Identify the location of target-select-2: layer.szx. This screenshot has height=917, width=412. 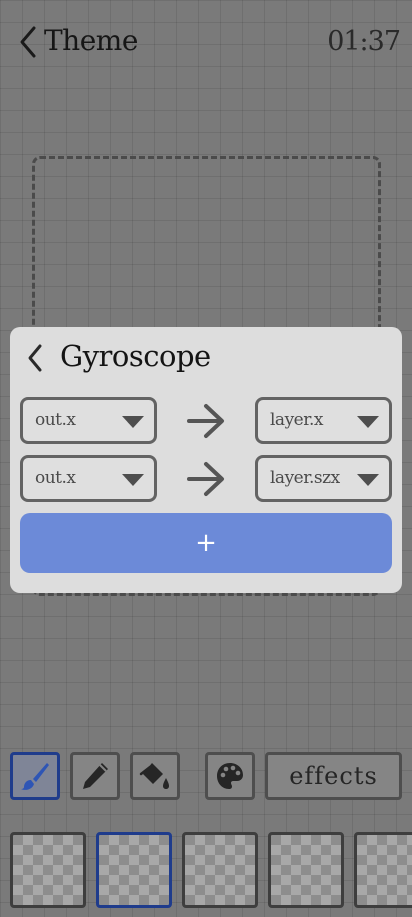
(323, 478).